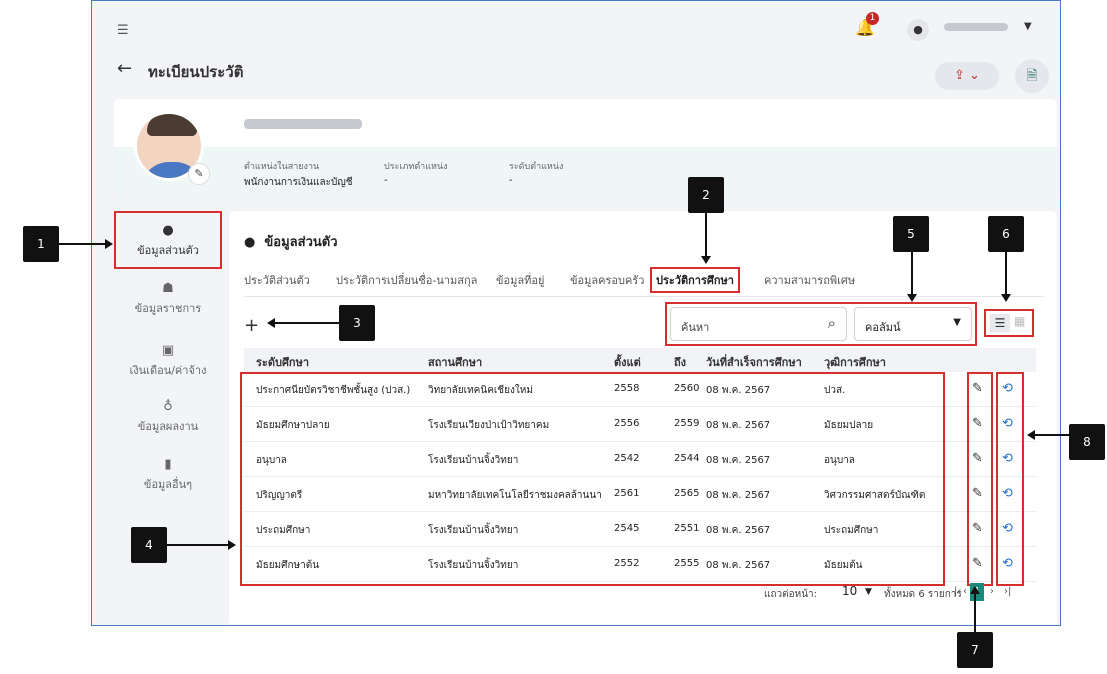 This screenshot has width=1107, height=674. I want to click on column-header: ถึง, so click(680, 362).